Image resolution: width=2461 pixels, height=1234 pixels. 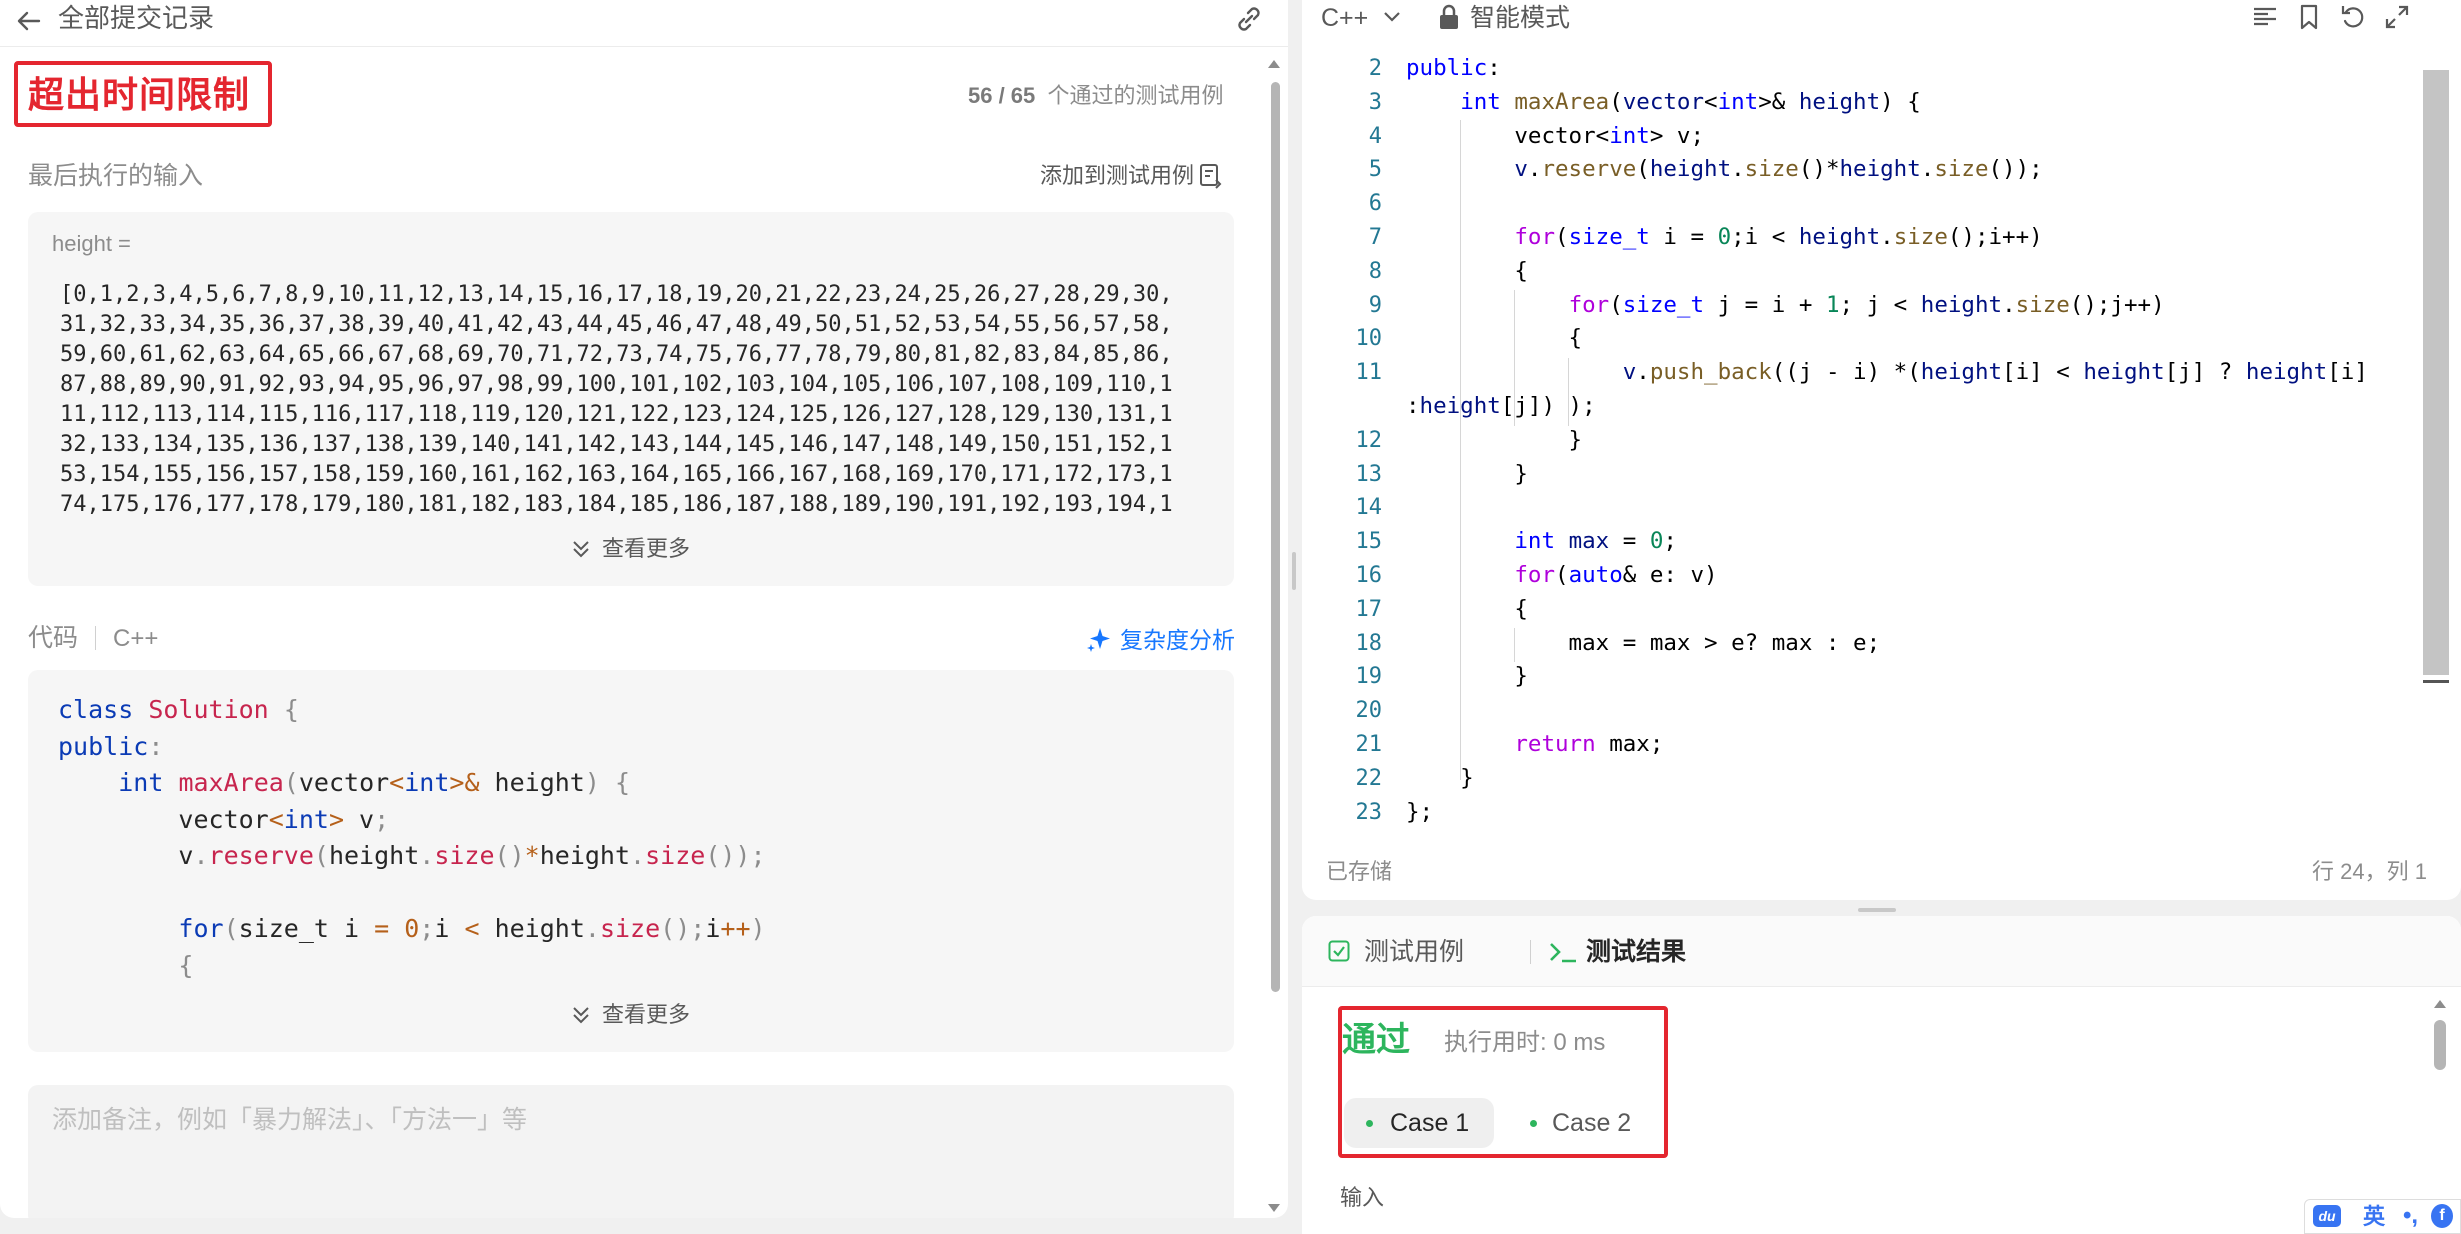 I want to click on runtime-text: 执行用时: 0 ms, so click(x=1525, y=1042).